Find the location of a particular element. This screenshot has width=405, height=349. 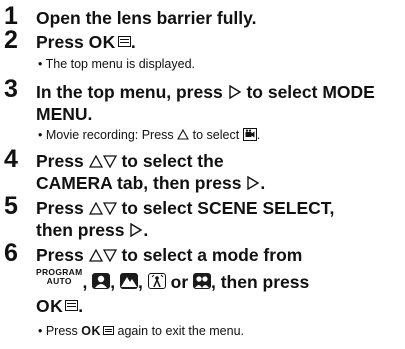

step-text-part: to select MODE is located at coordinates (310, 92).